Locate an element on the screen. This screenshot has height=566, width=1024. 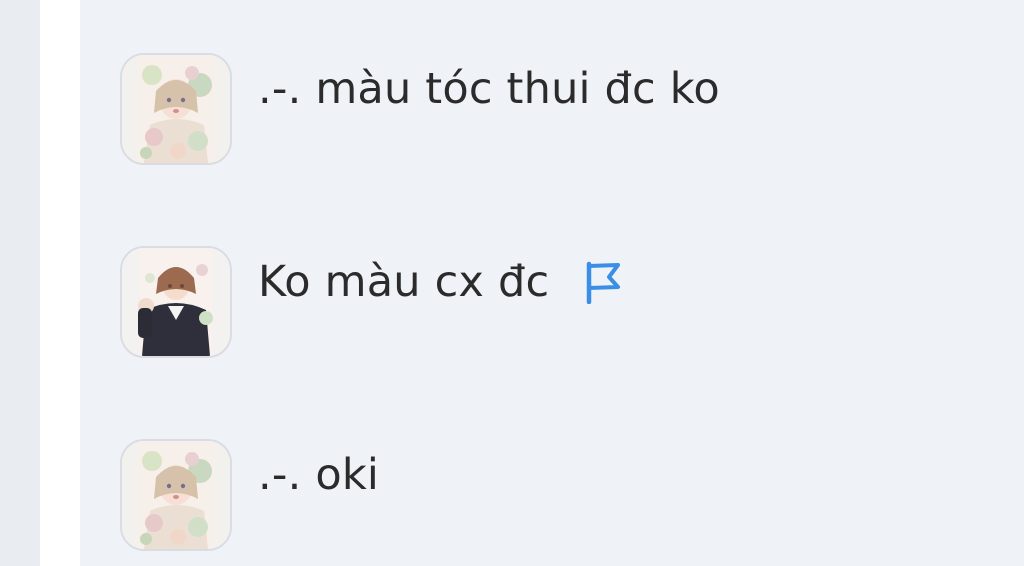
comment-body: .-. oki is located at coordinates (319, 474).